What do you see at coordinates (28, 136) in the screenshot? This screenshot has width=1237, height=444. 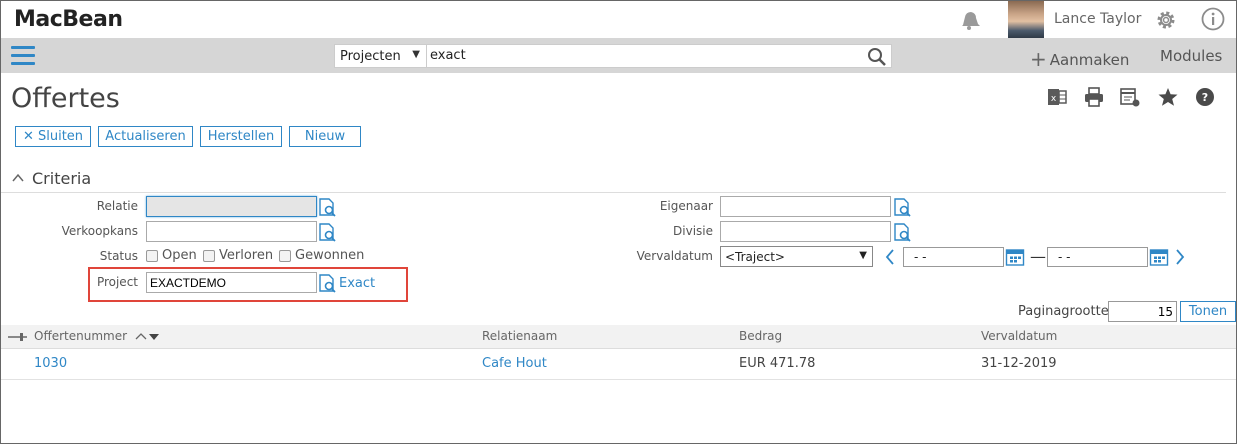 I see `close-icon: ✕` at bounding box center [28, 136].